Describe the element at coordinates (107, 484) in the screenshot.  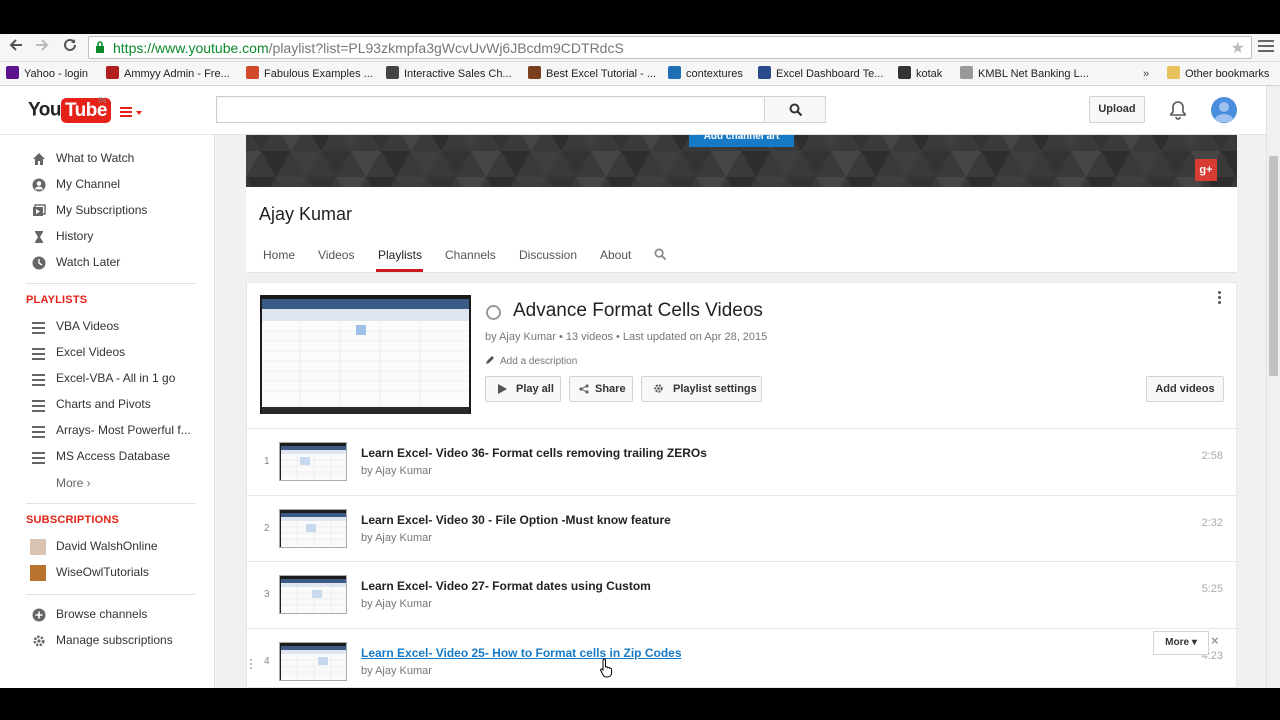
I see `sidebar-more-link: More ›` at that location.